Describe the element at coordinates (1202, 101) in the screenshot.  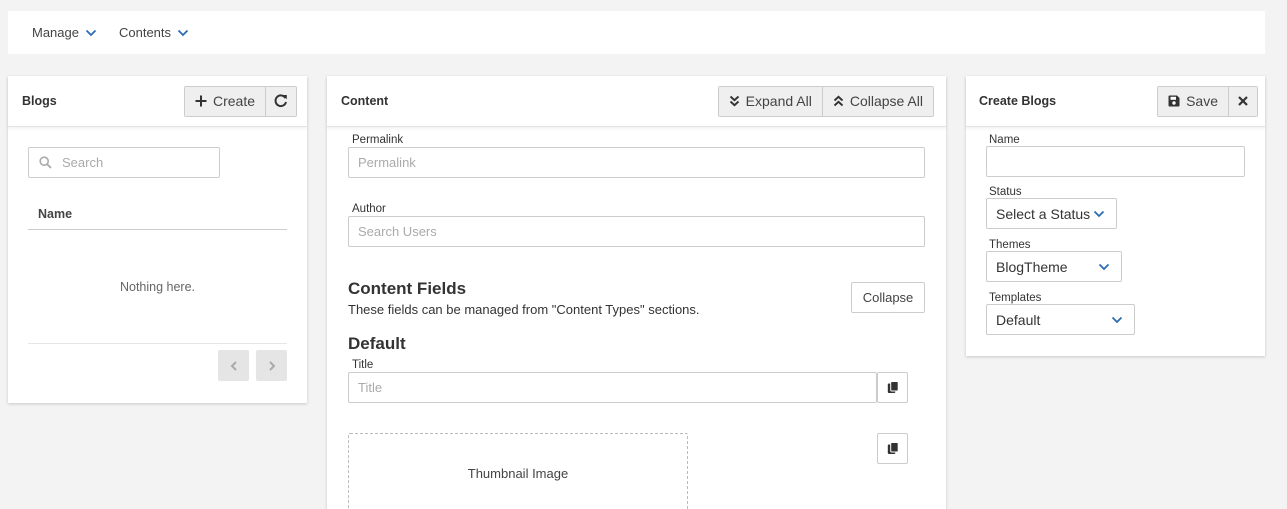
I see `save-button-label: Save` at that location.